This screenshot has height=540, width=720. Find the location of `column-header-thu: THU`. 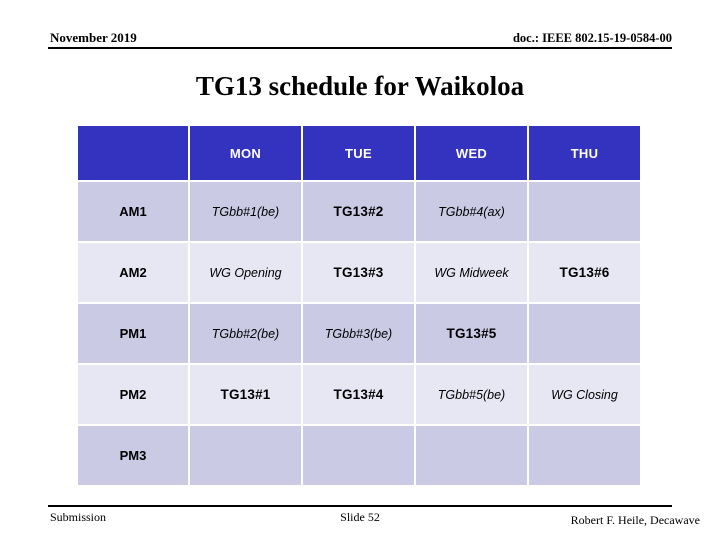

column-header-thu: THU is located at coordinates (584, 153).